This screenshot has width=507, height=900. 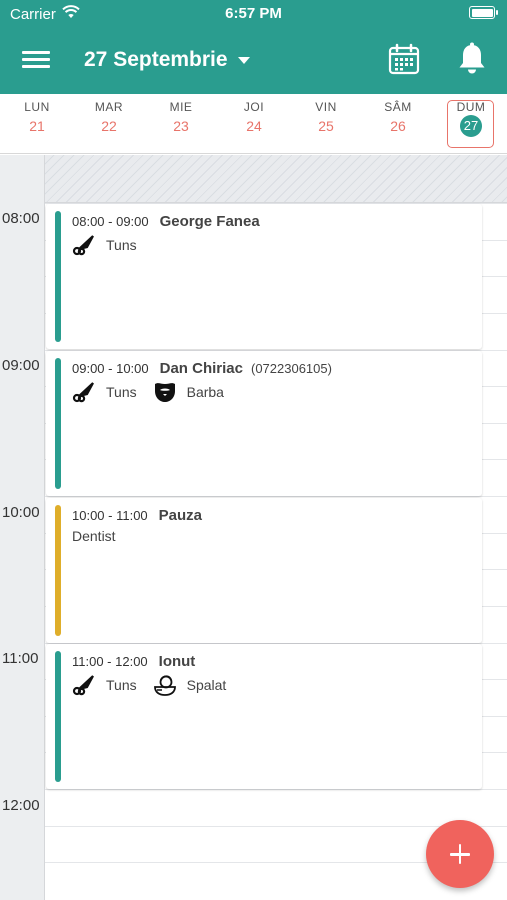 I want to click on break-title: Pauza, so click(x=180, y=515).